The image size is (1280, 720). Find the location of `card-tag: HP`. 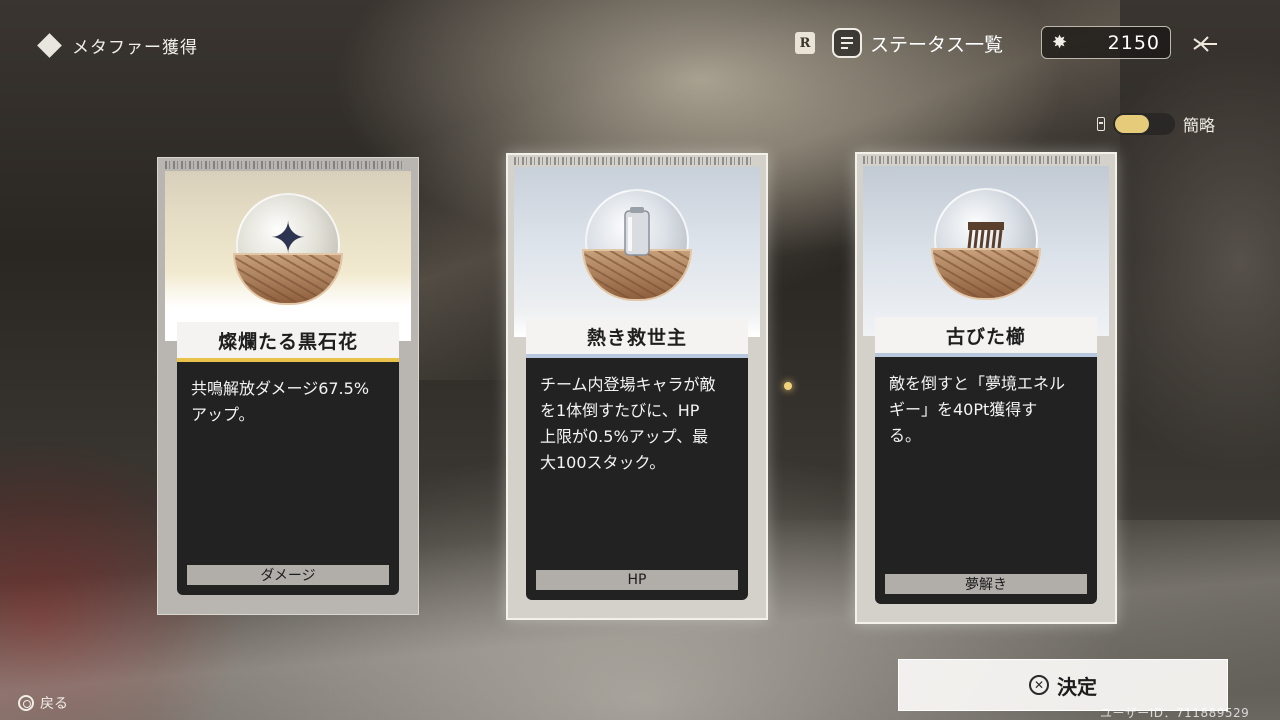

card-tag: HP is located at coordinates (637, 580).